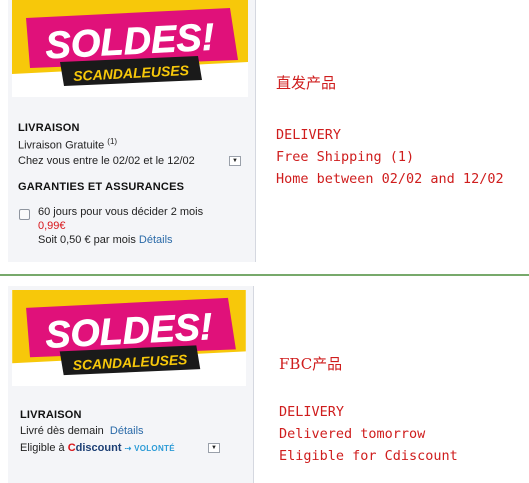  What do you see at coordinates (156, 240) in the screenshot?
I see `warranty-details-link: Détails` at bounding box center [156, 240].